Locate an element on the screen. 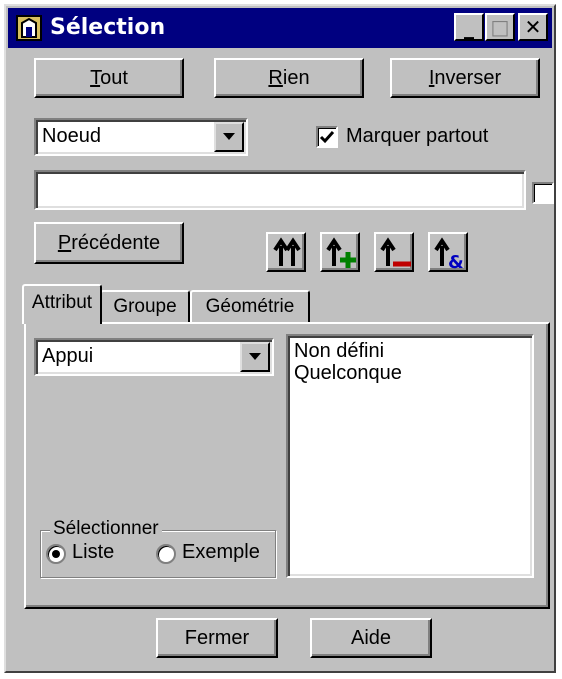 This screenshot has width=562, height=679. double-up-arrow-icon is located at coordinates (287, 251).